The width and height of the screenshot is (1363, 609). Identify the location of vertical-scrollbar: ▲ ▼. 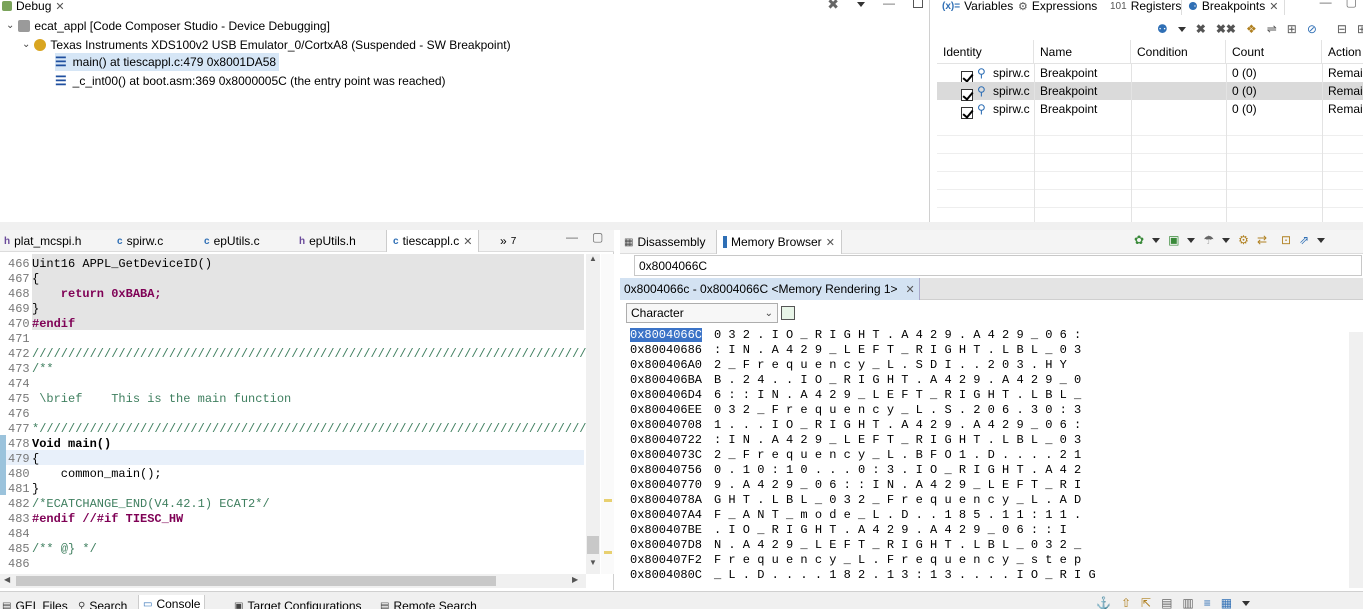
(593, 414).